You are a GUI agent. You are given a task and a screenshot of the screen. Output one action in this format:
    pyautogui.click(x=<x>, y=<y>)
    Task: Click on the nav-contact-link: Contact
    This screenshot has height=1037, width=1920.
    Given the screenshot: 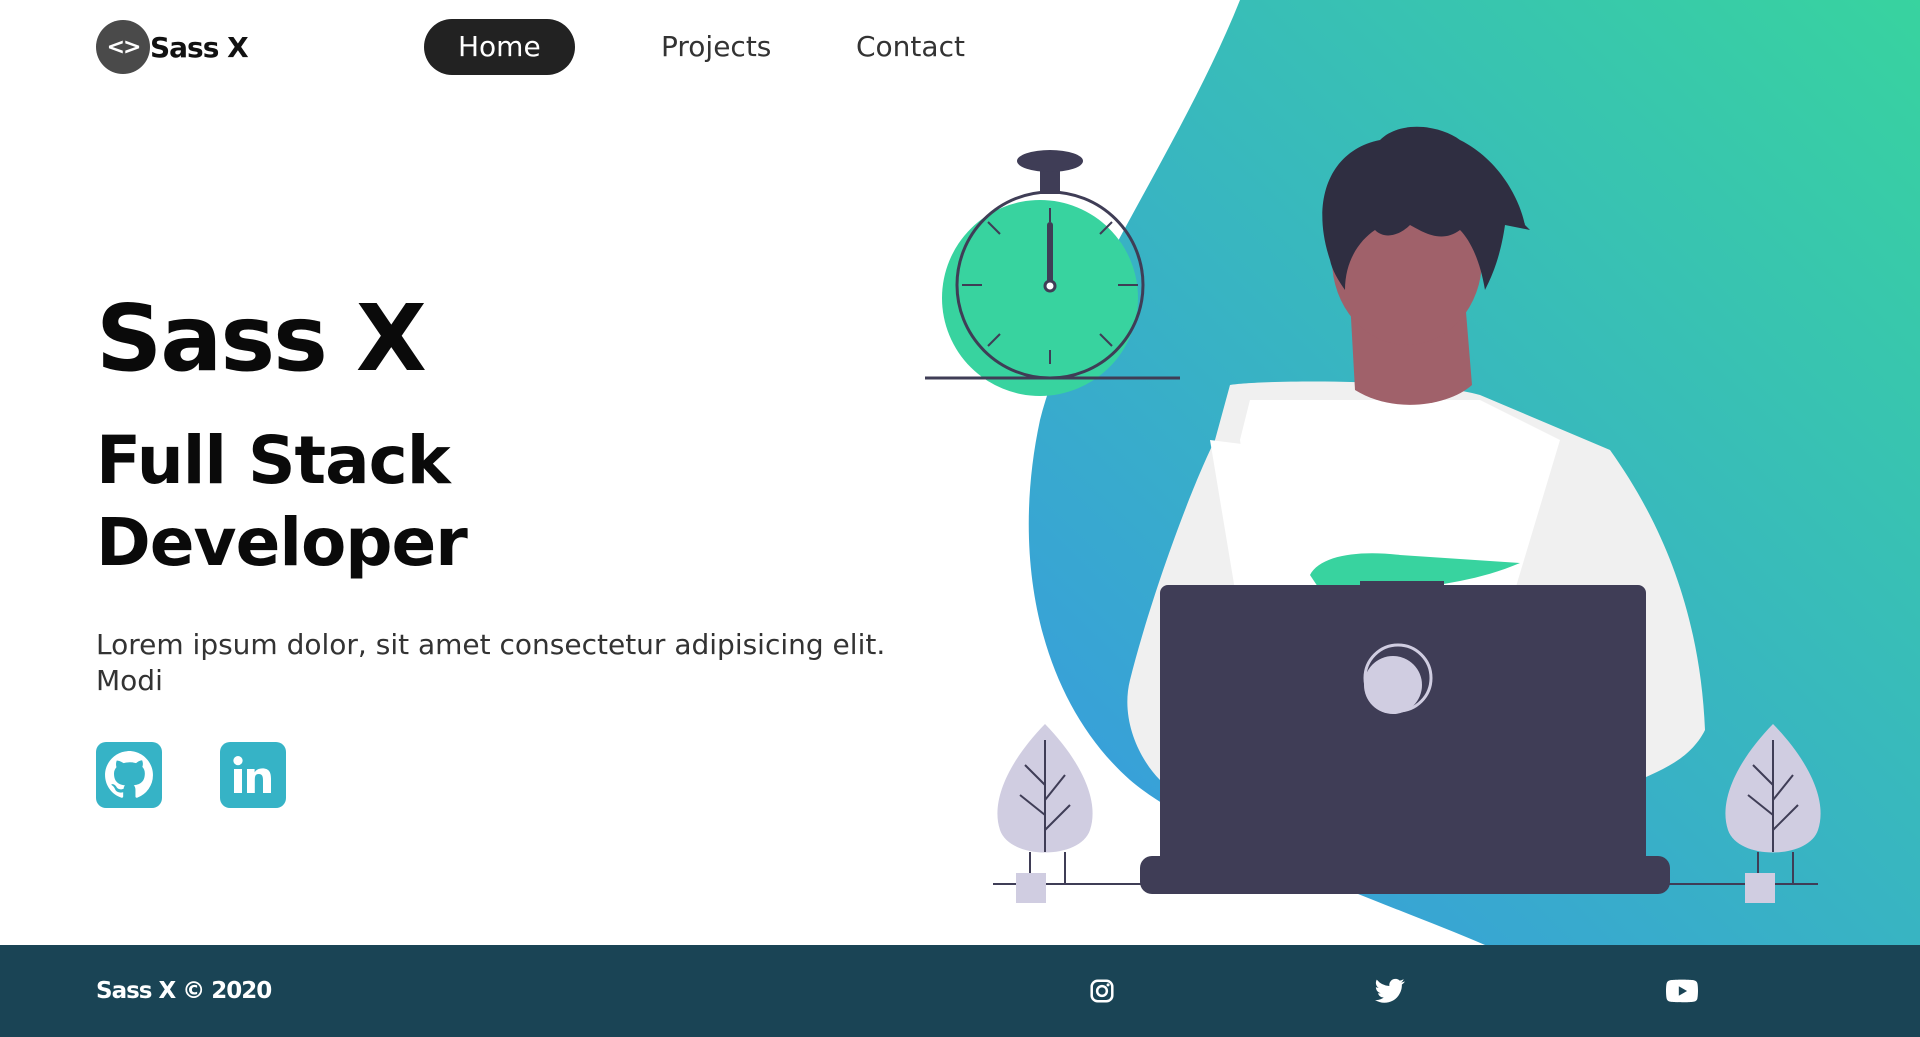 What is the action you would take?
    pyautogui.click(x=910, y=47)
    